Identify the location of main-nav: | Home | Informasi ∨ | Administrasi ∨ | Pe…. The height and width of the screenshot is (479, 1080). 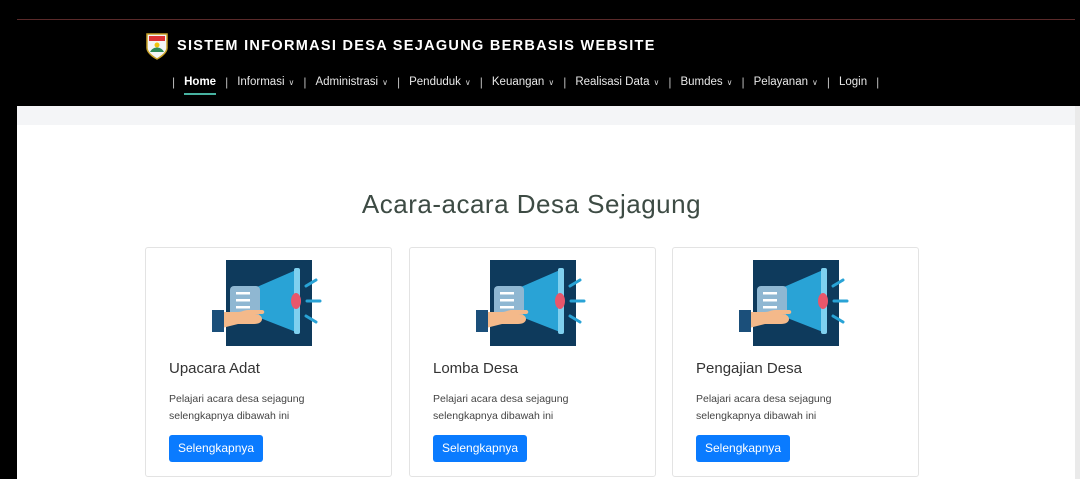
(525, 85).